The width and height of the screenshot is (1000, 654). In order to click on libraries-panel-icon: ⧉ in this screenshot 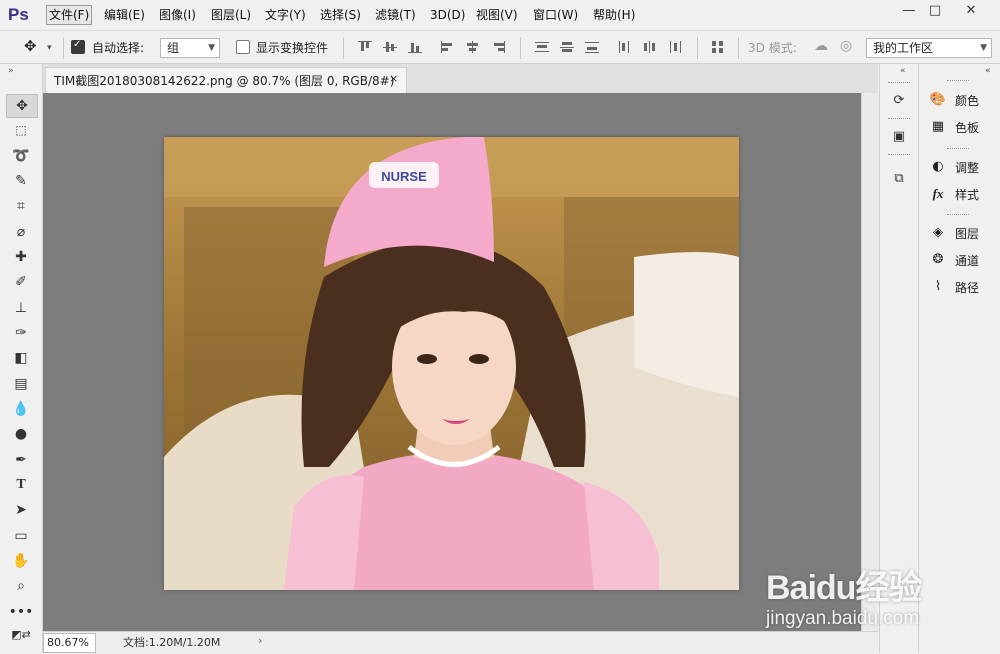, I will do `click(899, 179)`.